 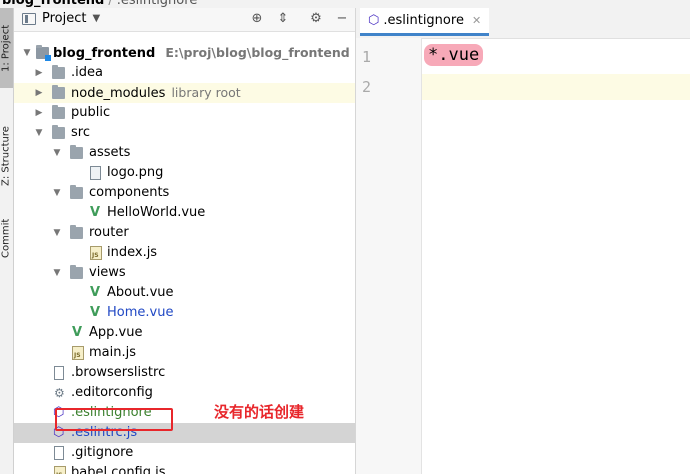 What do you see at coordinates (107, 272) in the screenshot?
I see `tree-item-label: views` at bounding box center [107, 272].